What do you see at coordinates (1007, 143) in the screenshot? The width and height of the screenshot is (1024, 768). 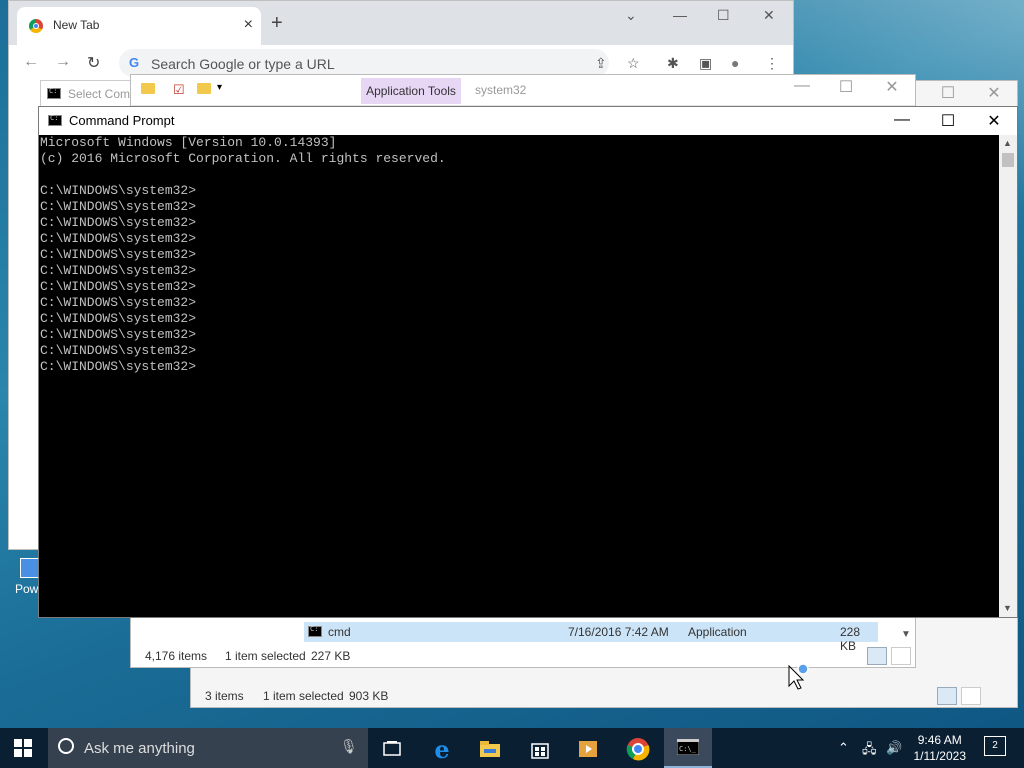 I see `scroll-up-icon: ▲` at bounding box center [1007, 143].